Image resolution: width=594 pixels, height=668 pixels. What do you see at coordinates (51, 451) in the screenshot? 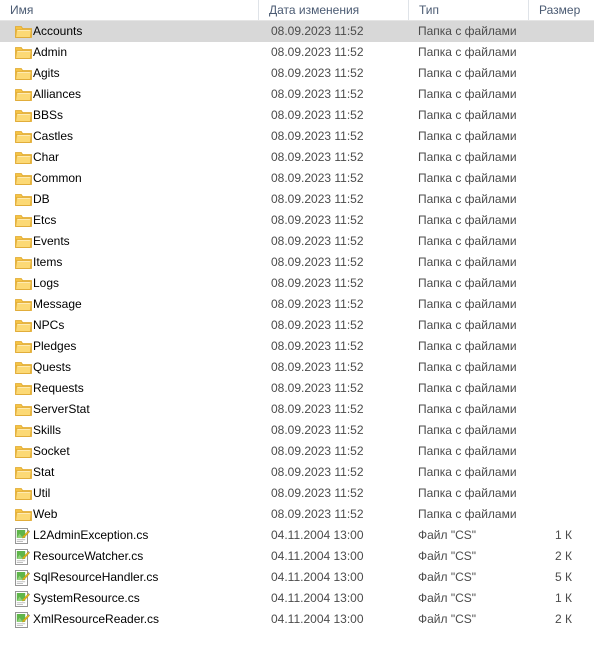
I see `file-name-cell: Socket` at bounding box center [51, 451].